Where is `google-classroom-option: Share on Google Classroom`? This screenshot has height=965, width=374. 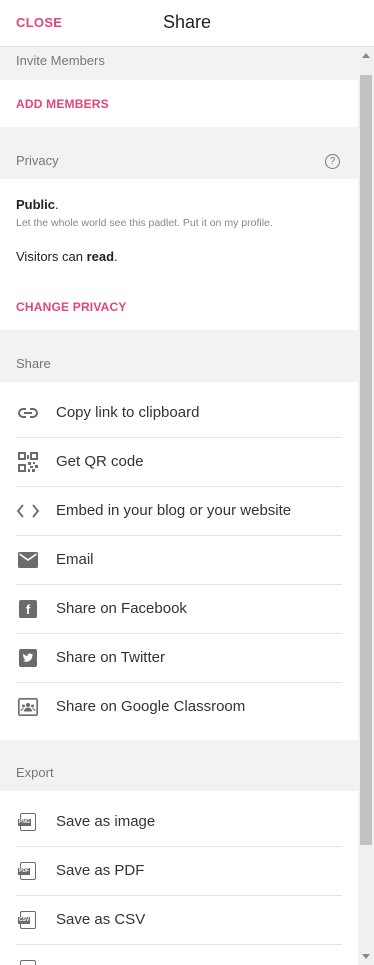 google-classroom-option: Share on Google Classroom is located at coordinates (179, 707).